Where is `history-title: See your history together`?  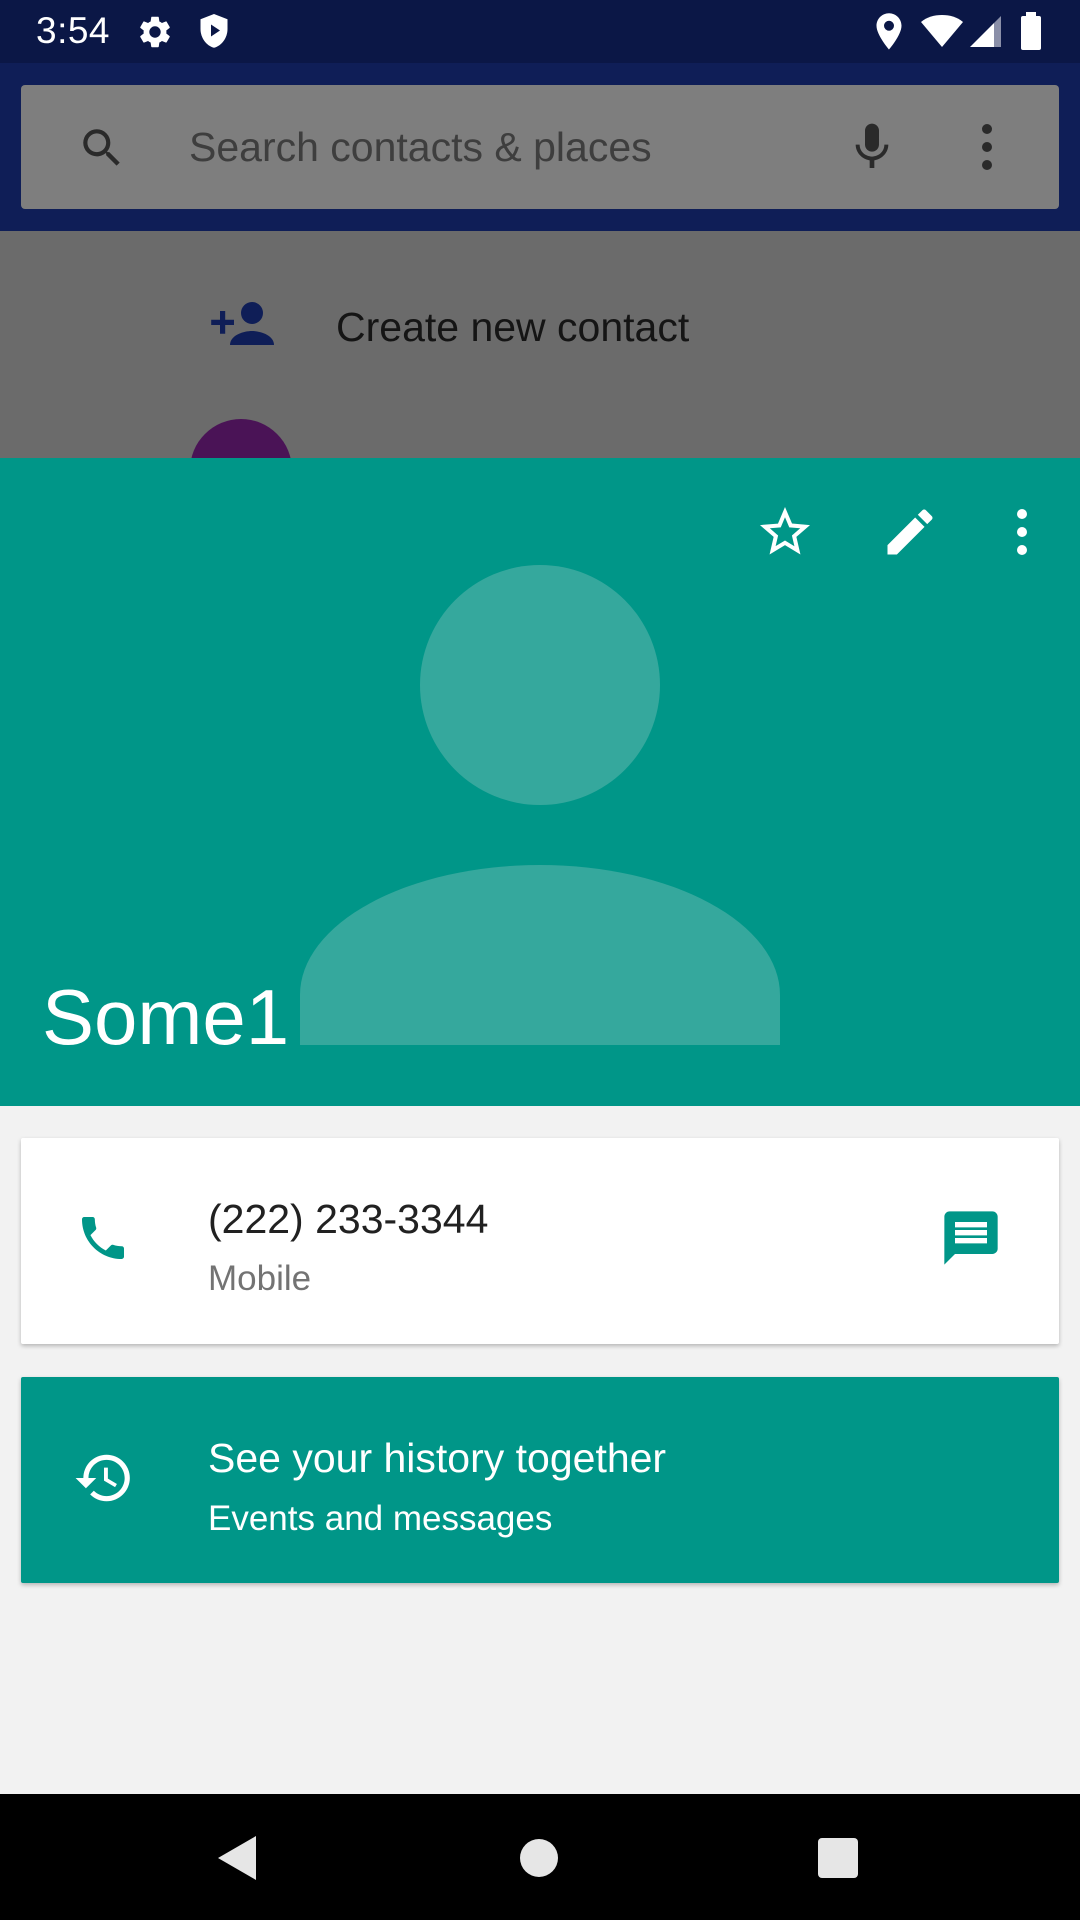 history-title: See your history together is located at coordinates (437, 1458).